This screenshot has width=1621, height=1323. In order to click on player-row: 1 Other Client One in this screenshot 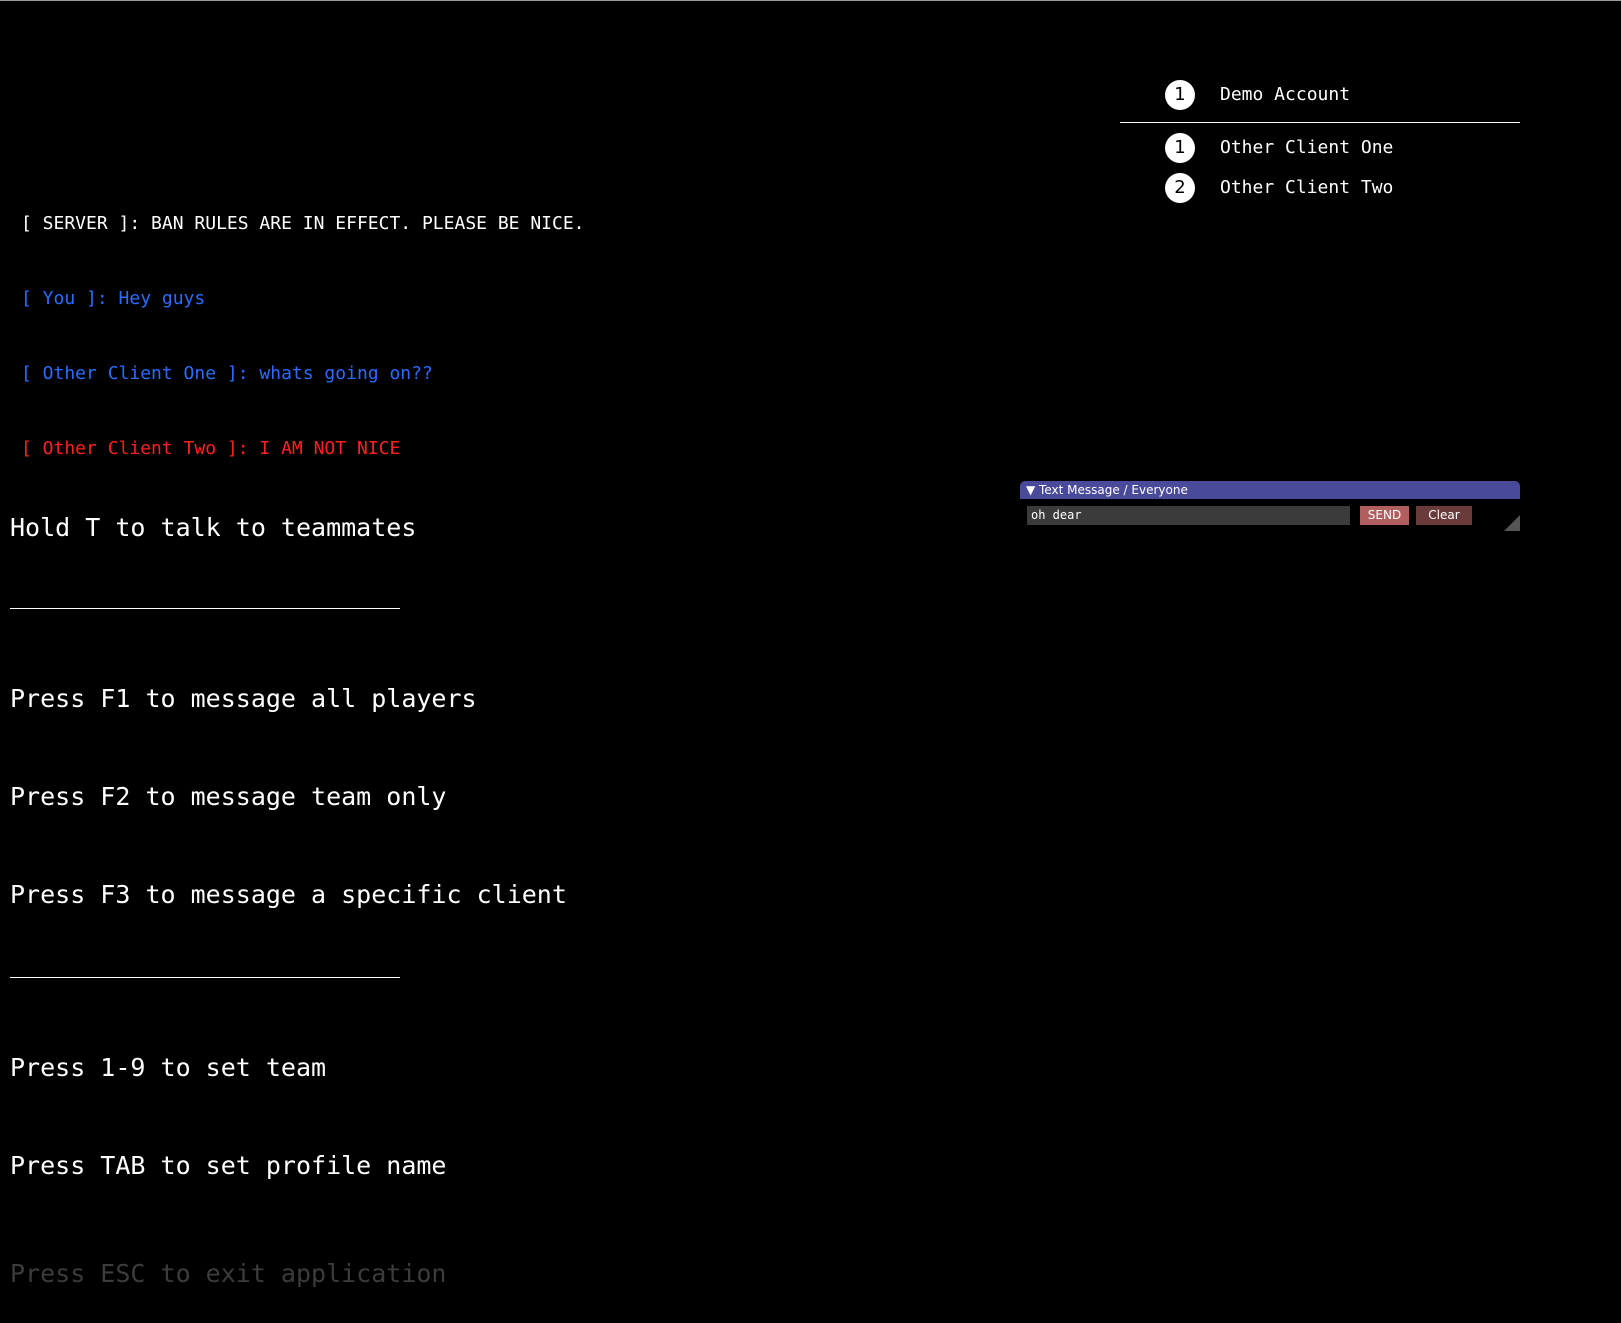, I will do `click(1320, 153)`.